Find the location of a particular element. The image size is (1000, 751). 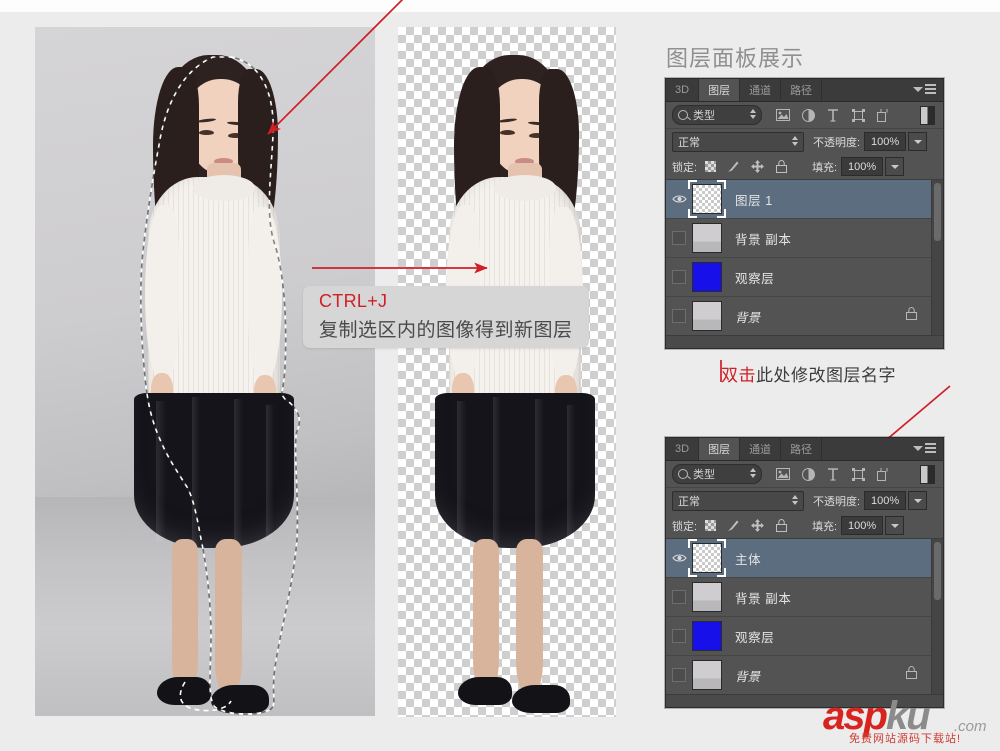

panel1-layer-list: 图层 1 背景 副本 观察层 背景 is located at coordinates (804, 257).